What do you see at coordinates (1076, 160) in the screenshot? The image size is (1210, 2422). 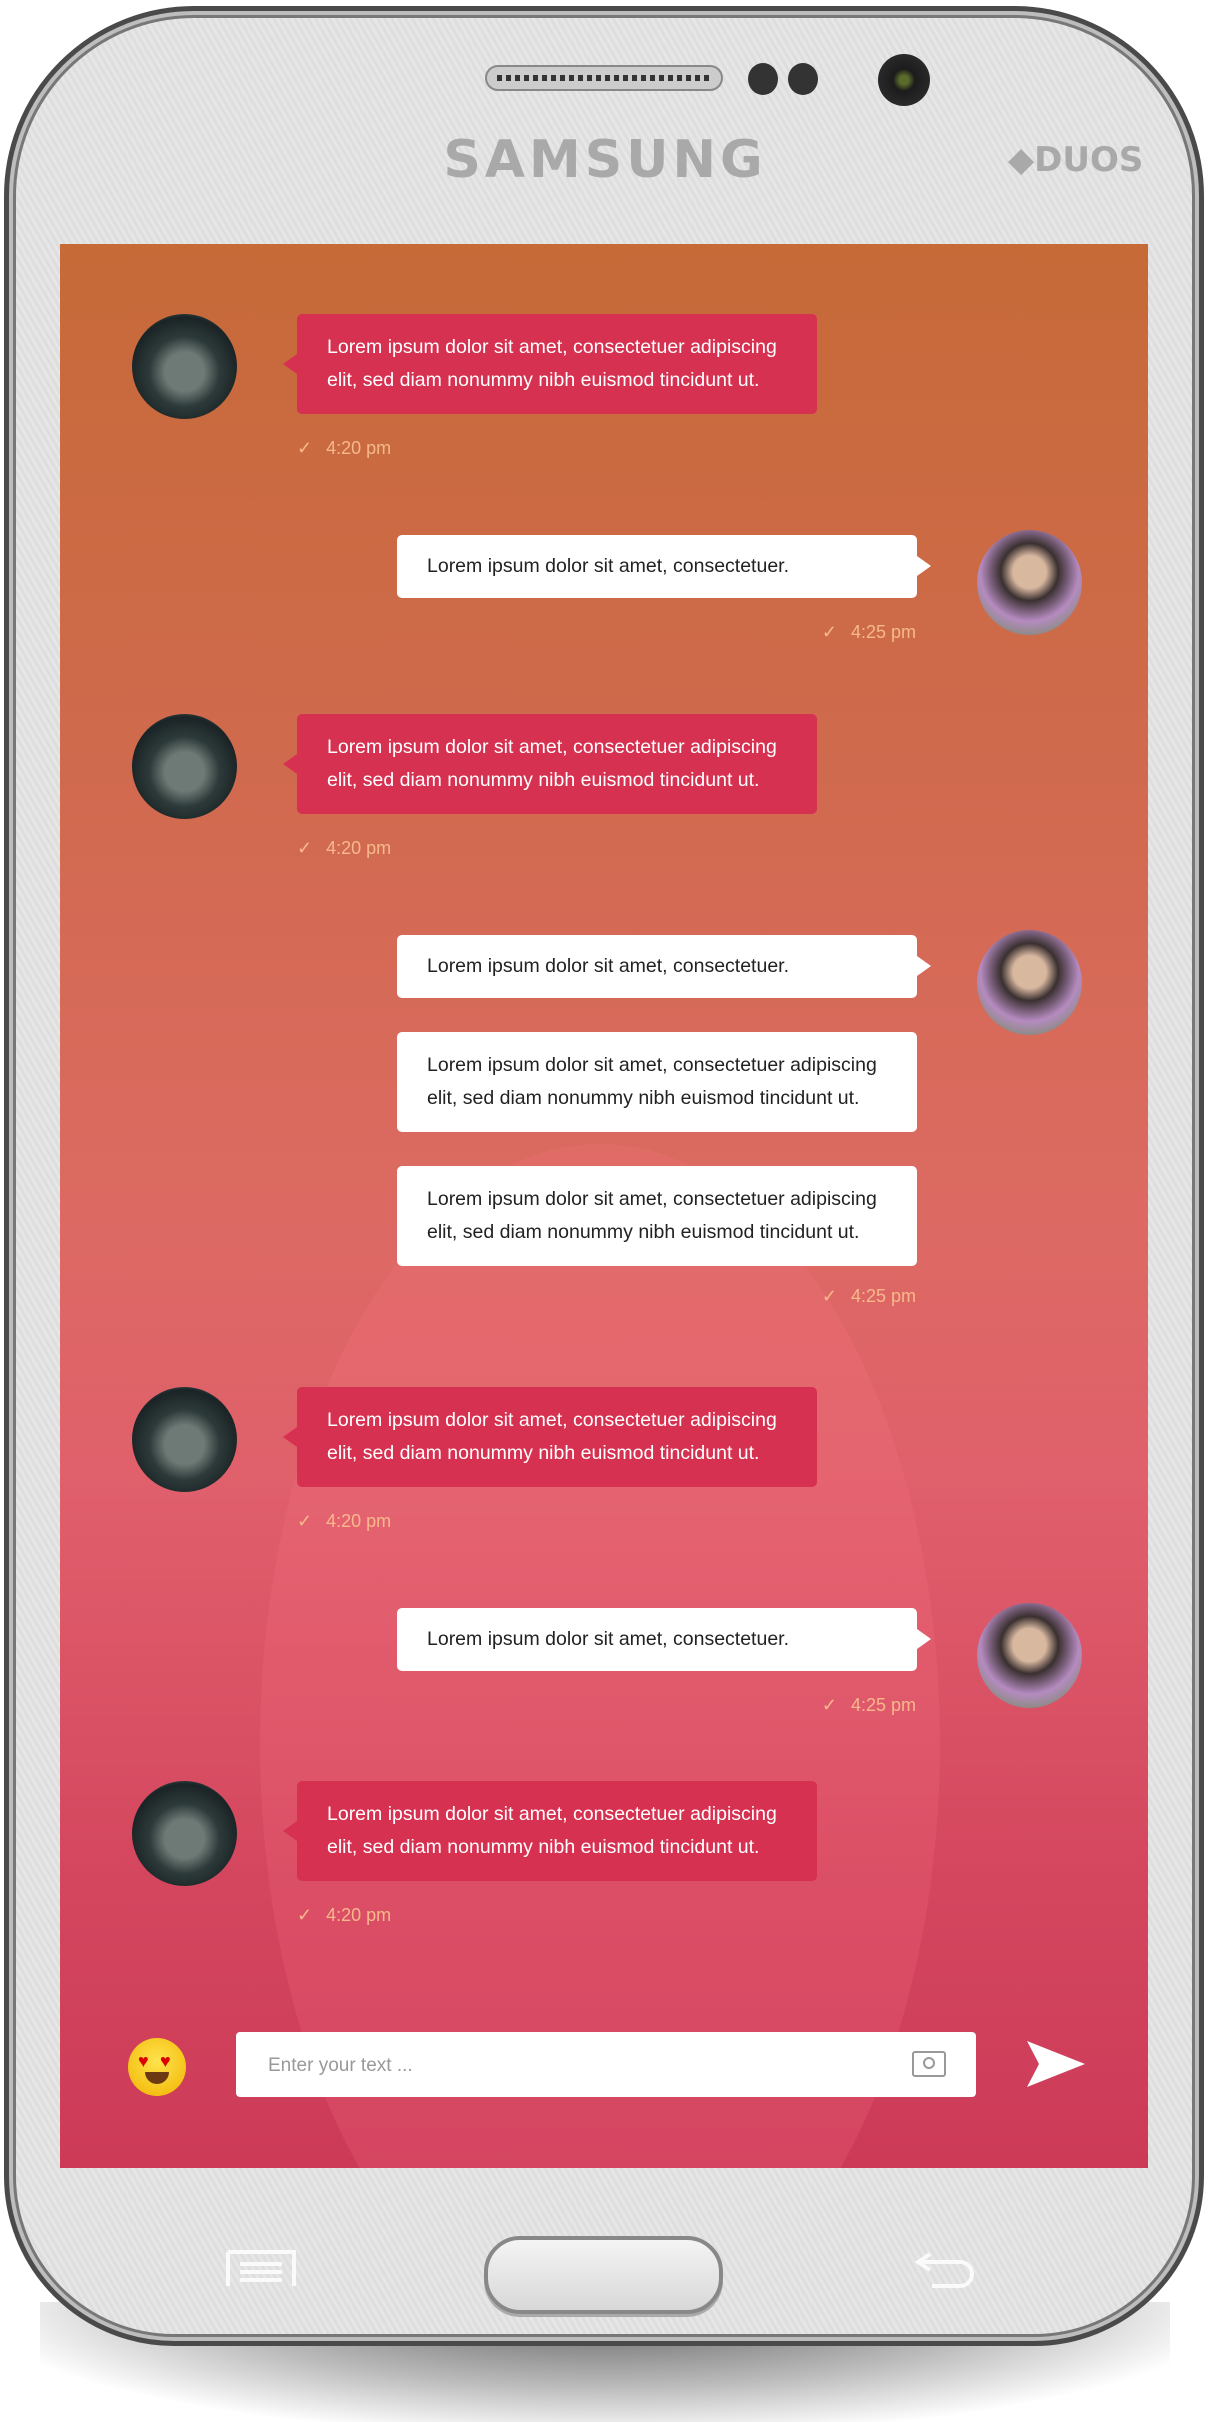 I see `duos-badge: ◆DUOS` at bounding box center [1076, 160].